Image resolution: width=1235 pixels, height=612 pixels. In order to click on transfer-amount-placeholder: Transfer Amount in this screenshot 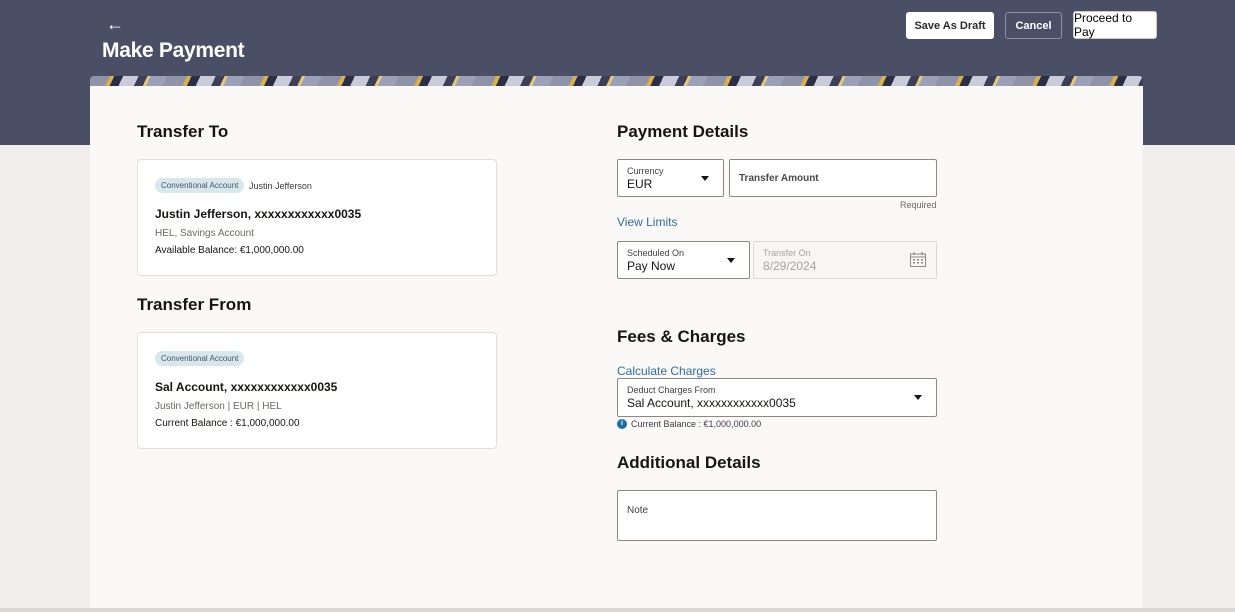, I will do `click(779, 178)`.